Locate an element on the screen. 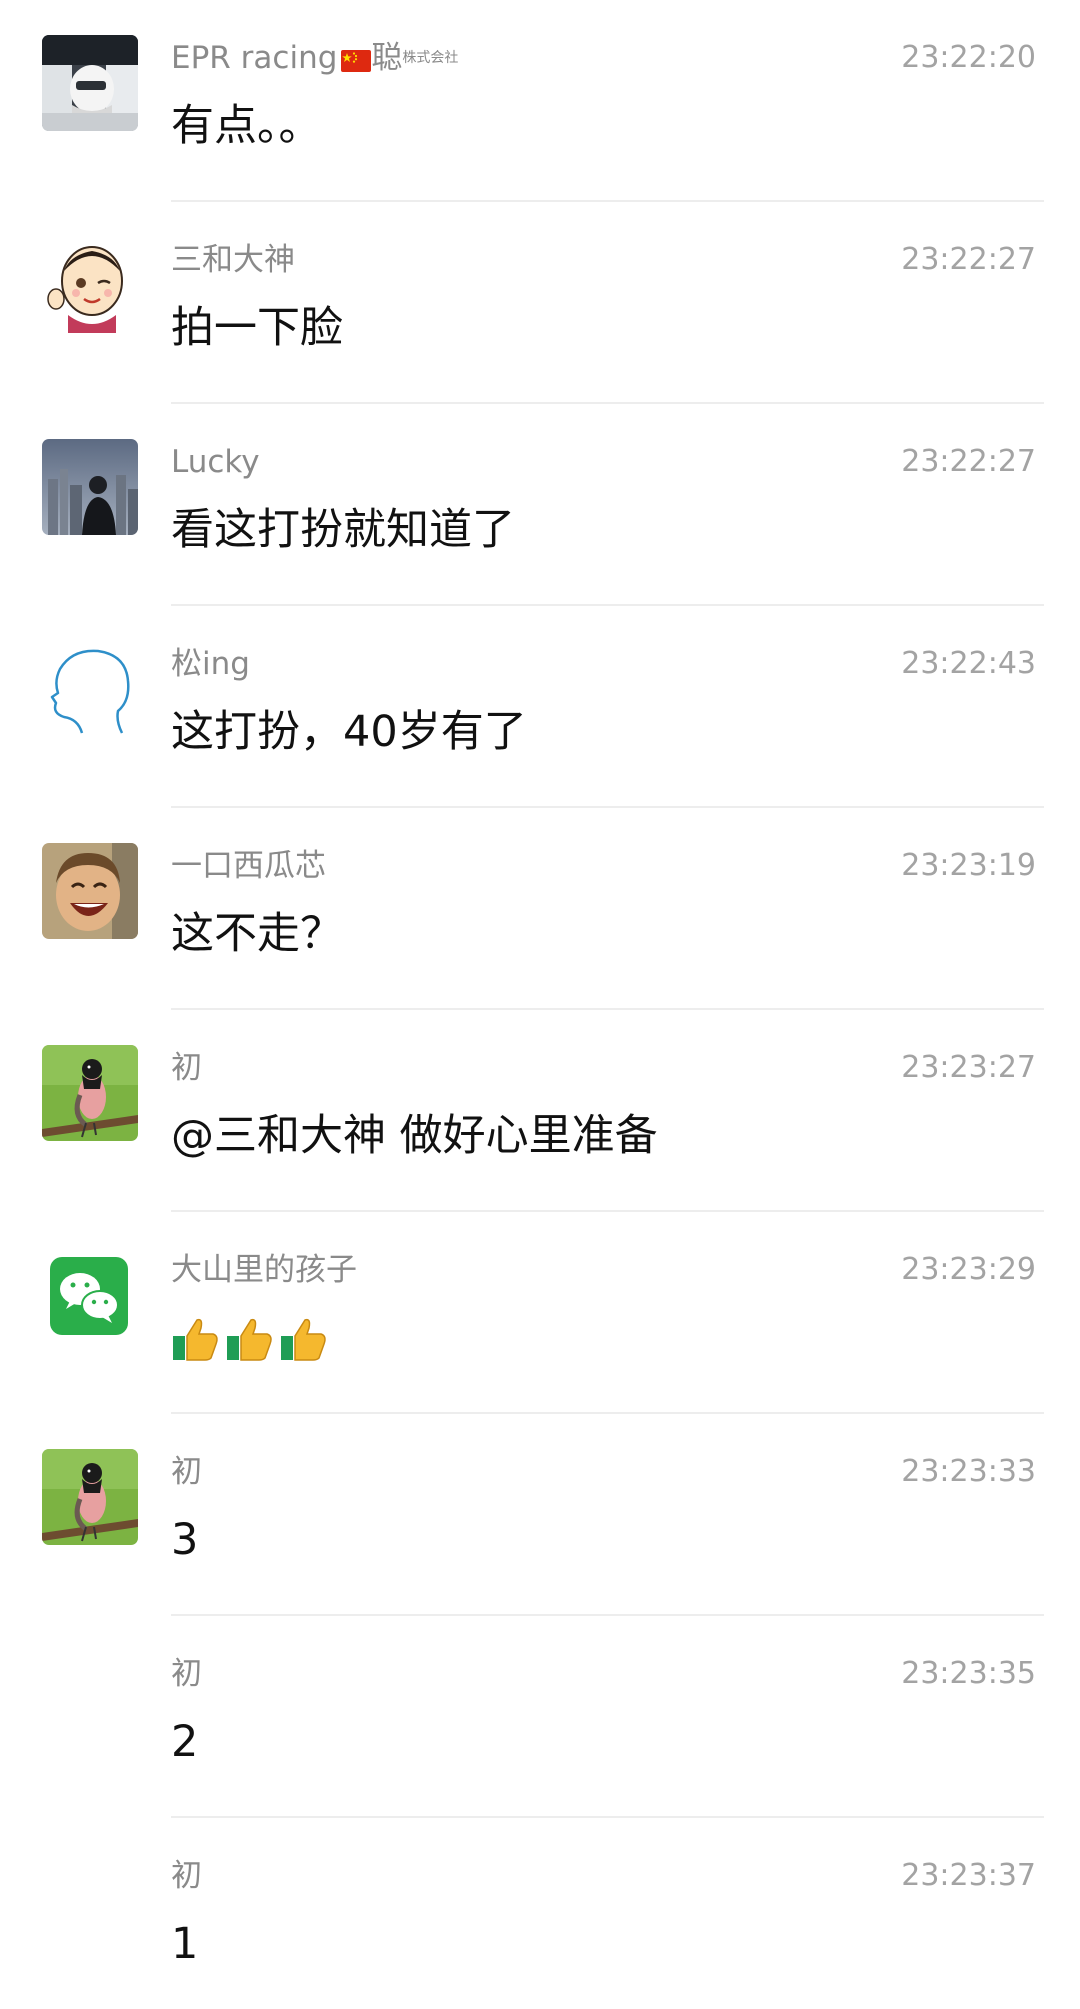  message-item: 一口西瓜芯 23:23:19 这不走？ is located at coordinates (540, 909).